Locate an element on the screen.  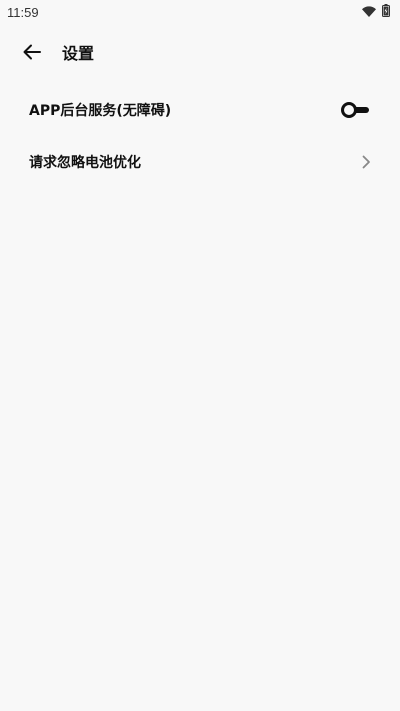
accessibility-service-toggle is located at coordinates (357, 110).